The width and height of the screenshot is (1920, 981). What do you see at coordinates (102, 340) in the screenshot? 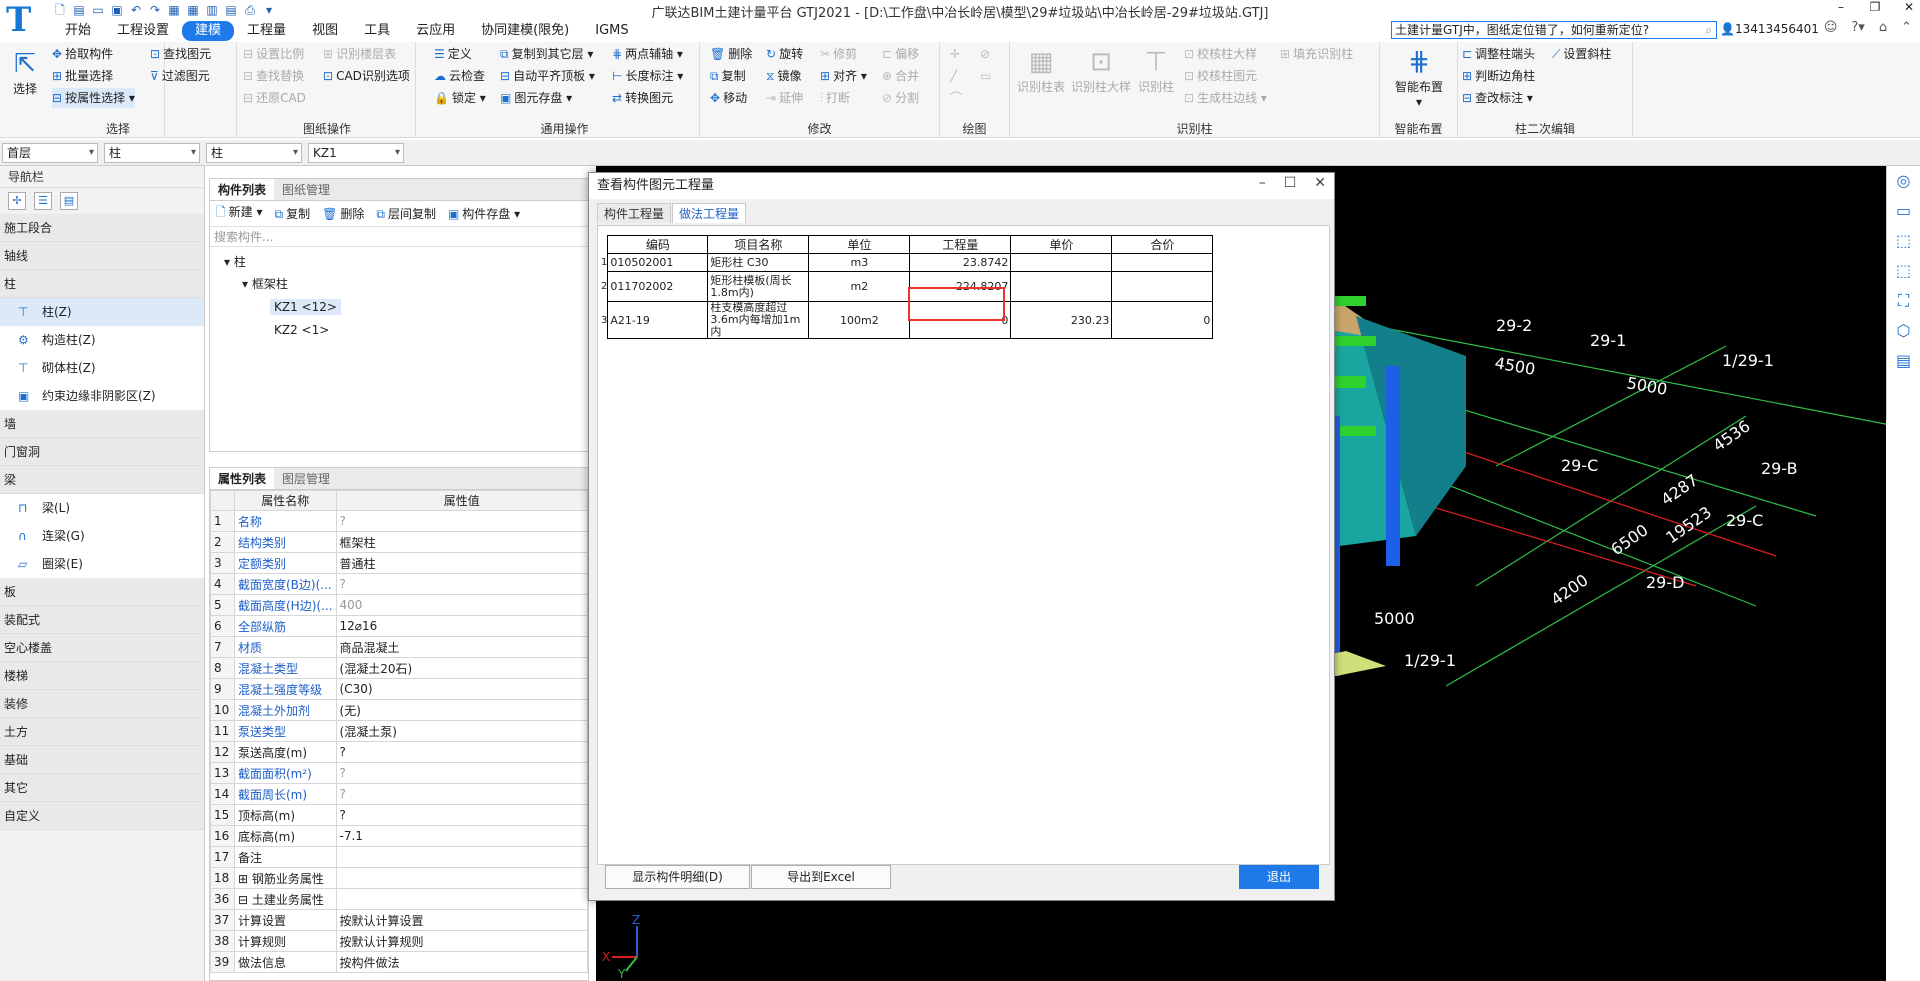
I see `nav-item-constructional-column: ⚙ 构造柱(Z)` at bounding box center [102, 340].